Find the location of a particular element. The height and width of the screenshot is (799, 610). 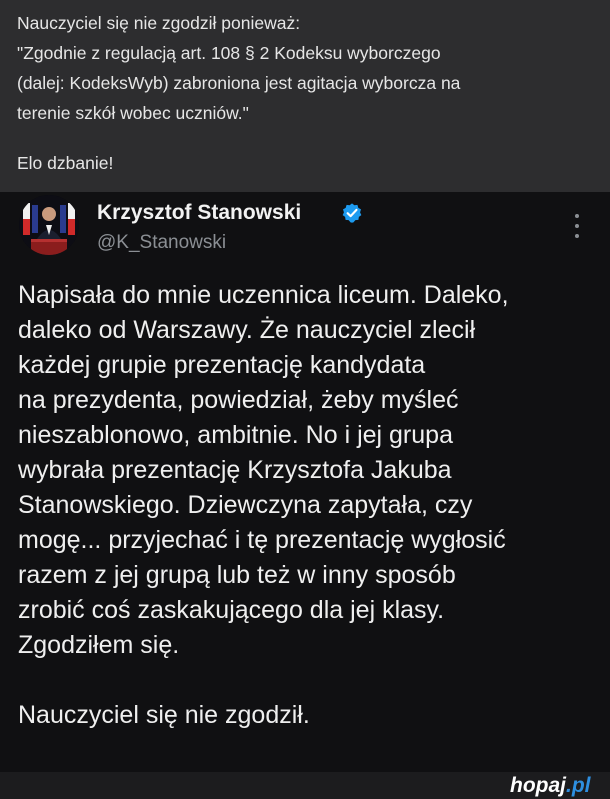

watermark-tld: pl is located at coordinates (581, 785).